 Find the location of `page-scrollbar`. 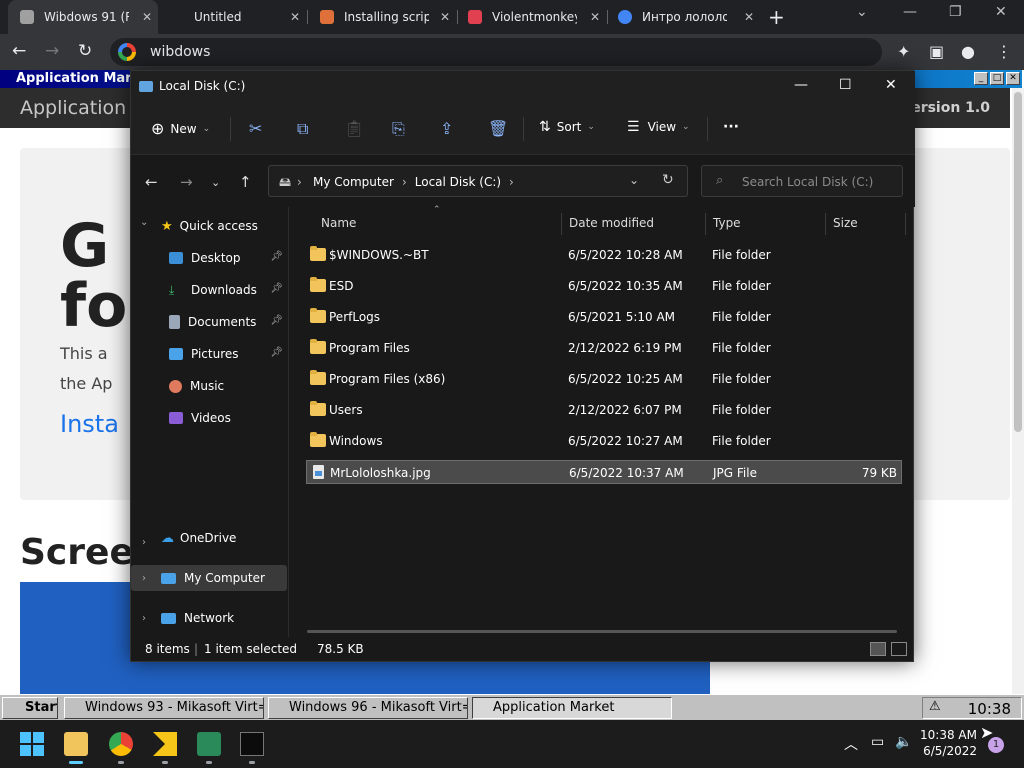

page-scrollbar is located at coordinates (1018, 391).